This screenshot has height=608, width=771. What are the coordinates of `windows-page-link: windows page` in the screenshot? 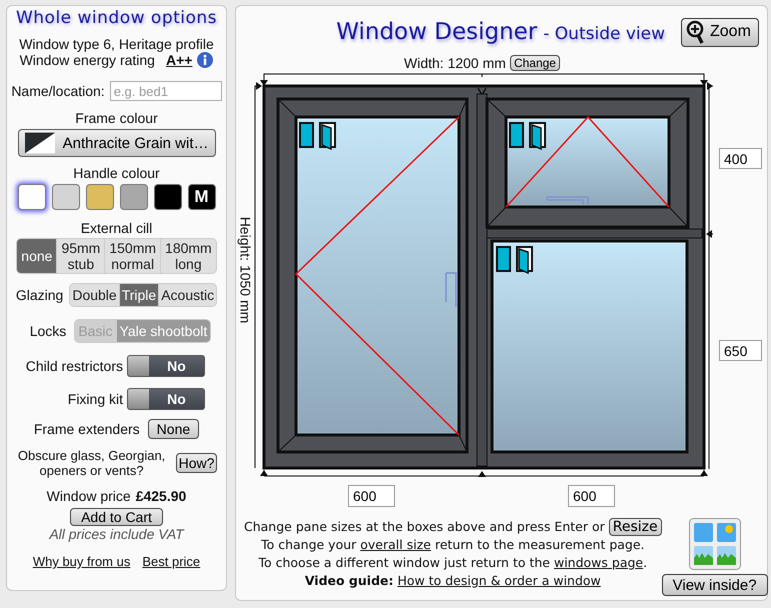 It's located at (599, 562).